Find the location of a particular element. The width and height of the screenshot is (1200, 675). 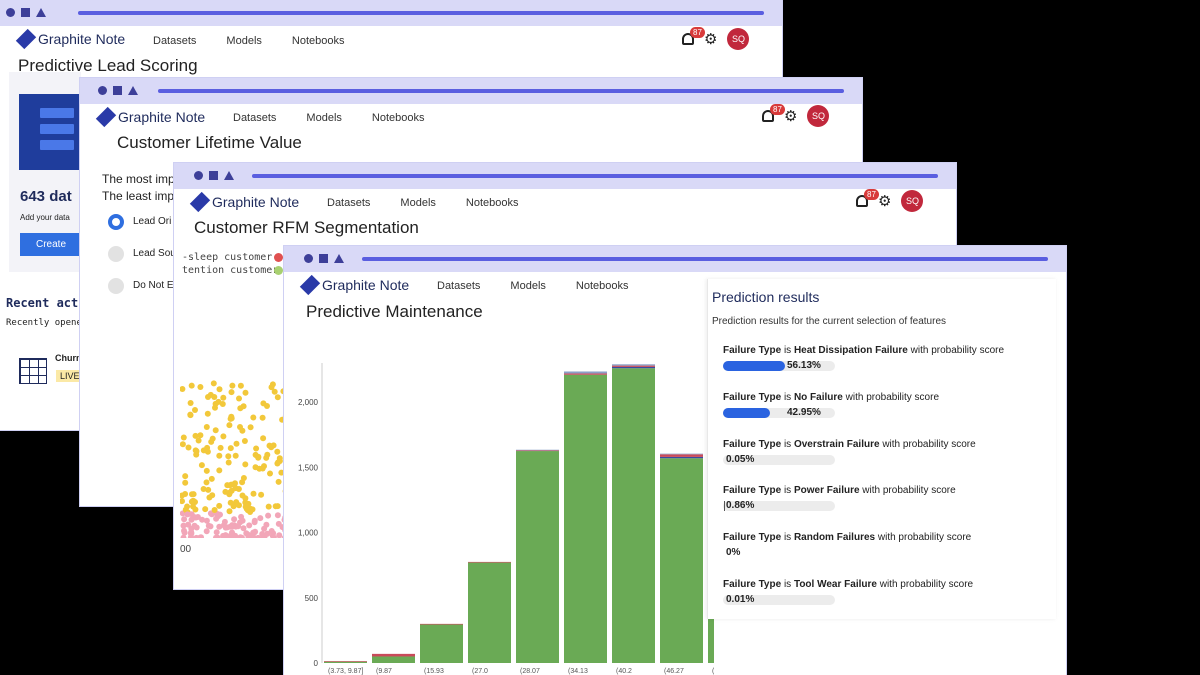

prediction-suffix: with probability score is located at coordinates (907, 490).